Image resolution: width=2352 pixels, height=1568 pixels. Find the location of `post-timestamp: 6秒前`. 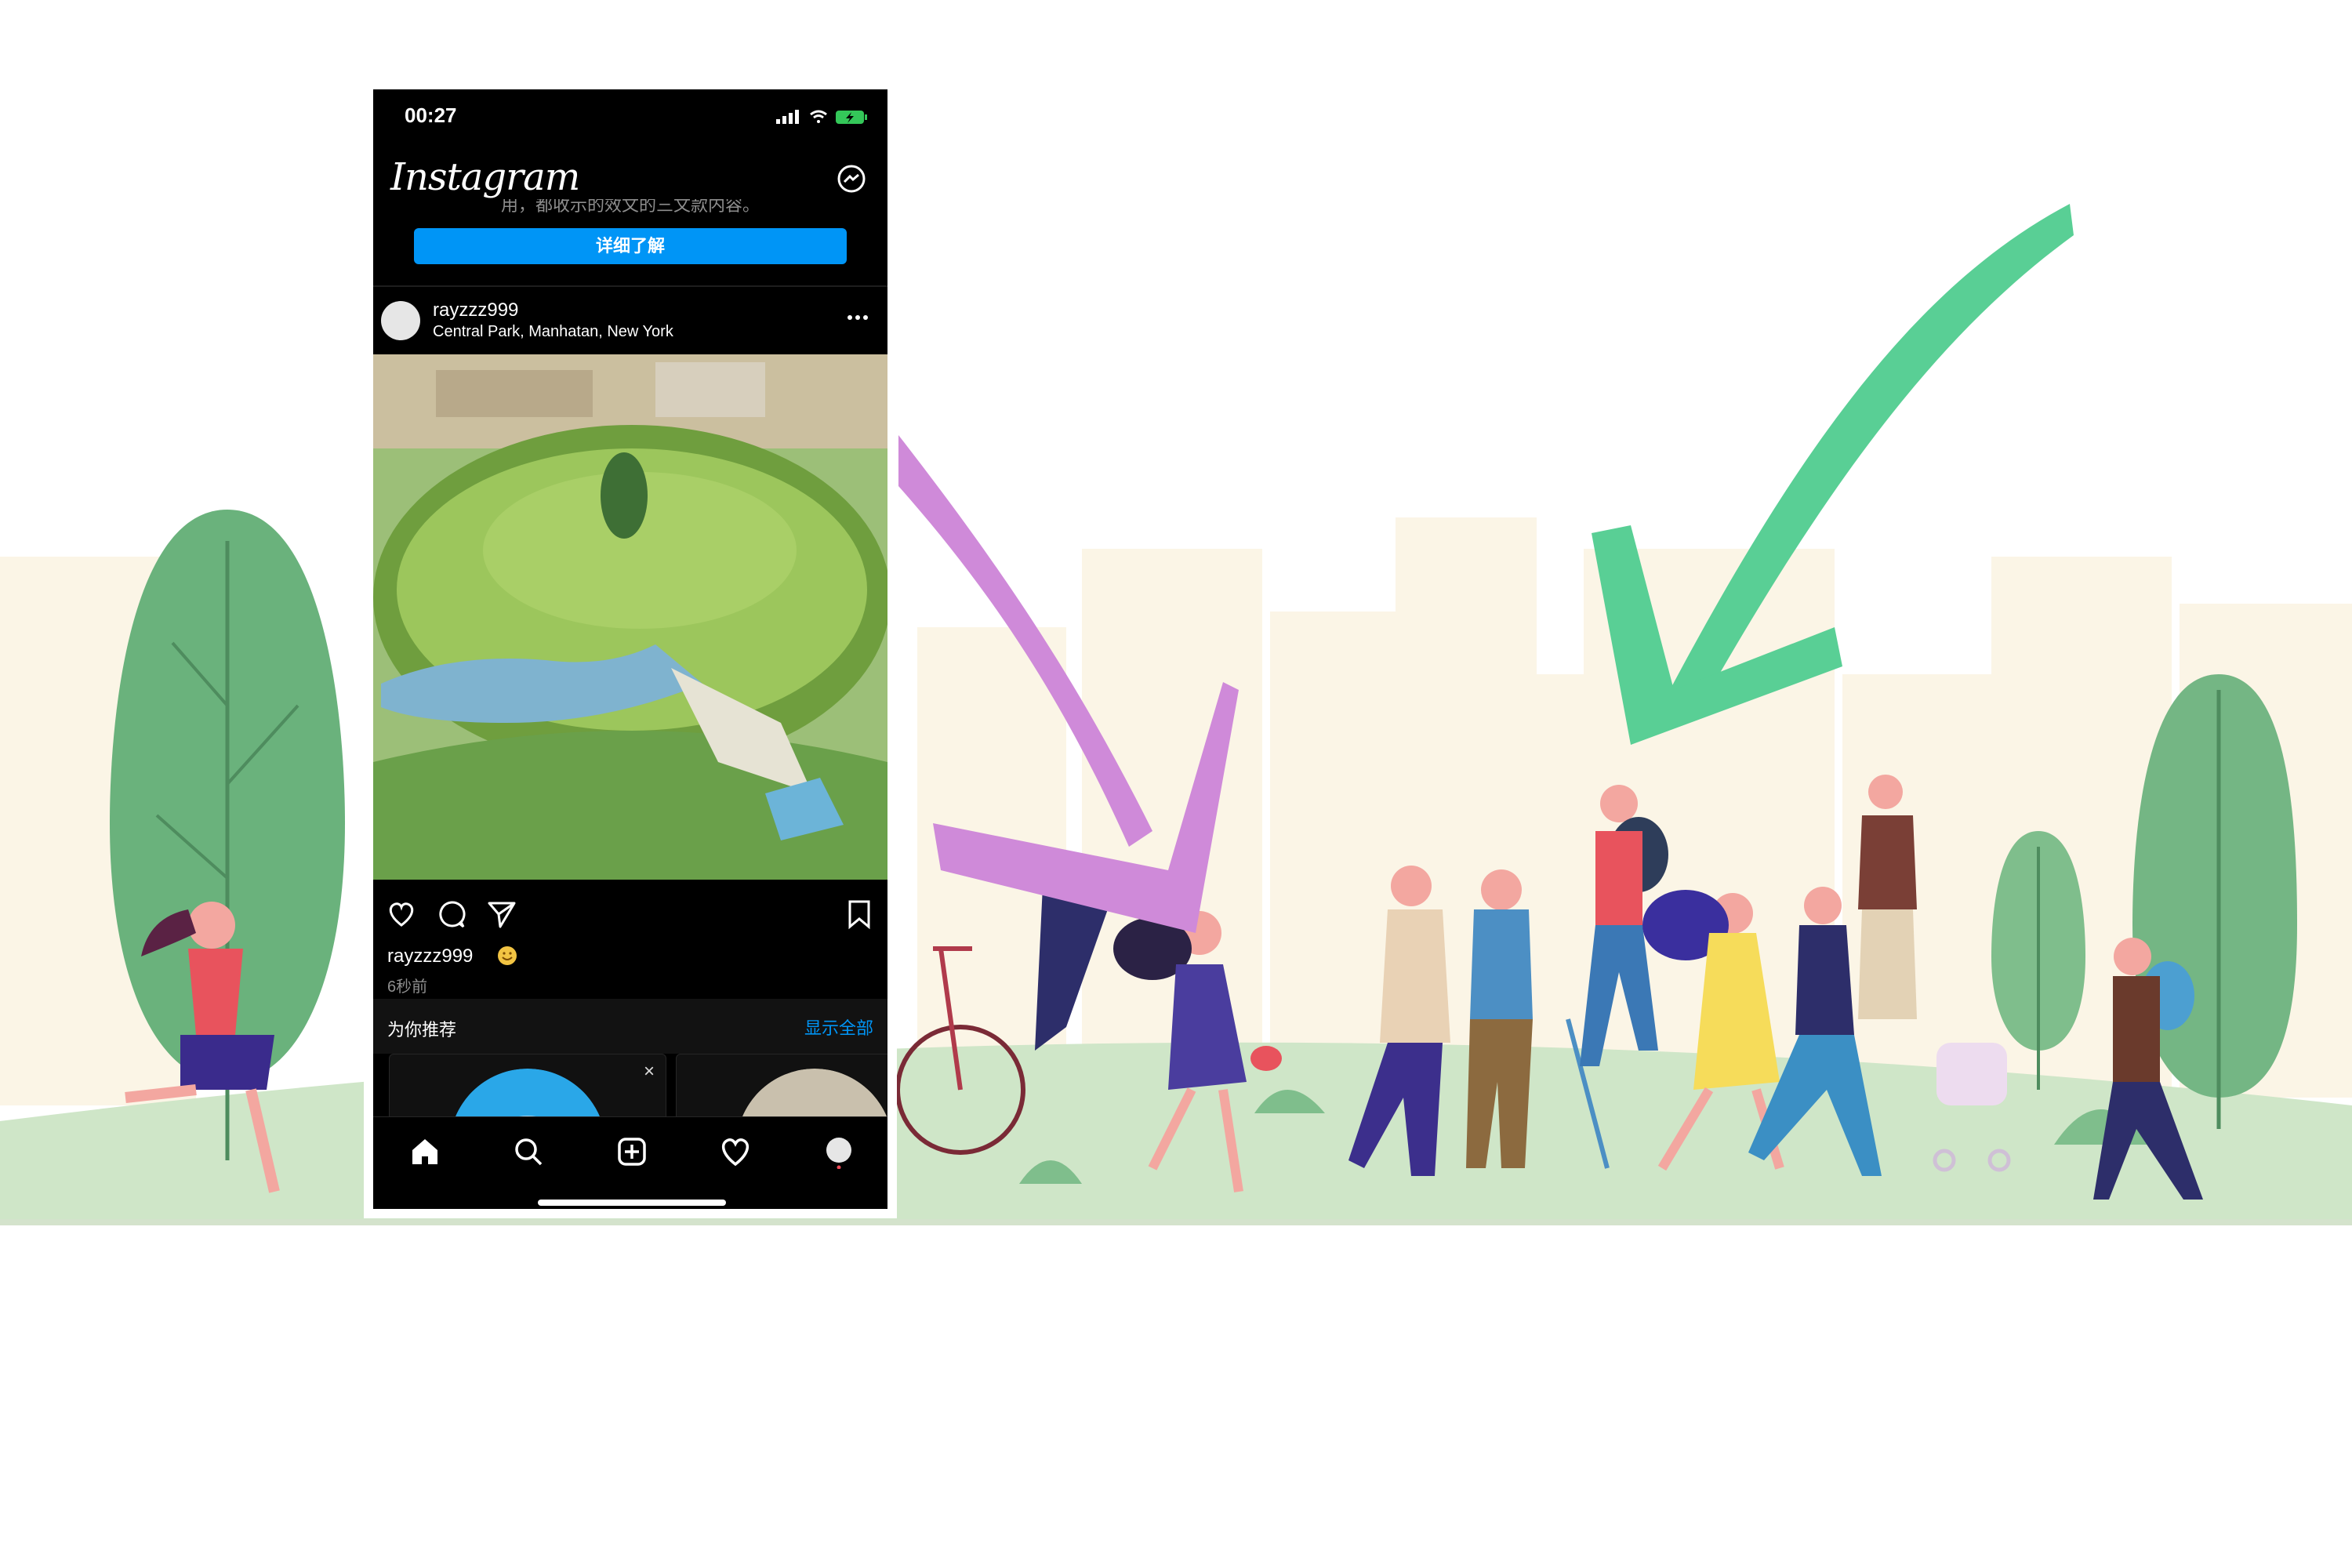

post-timestamp: 6秒前 is located at coordinates (407, 987).